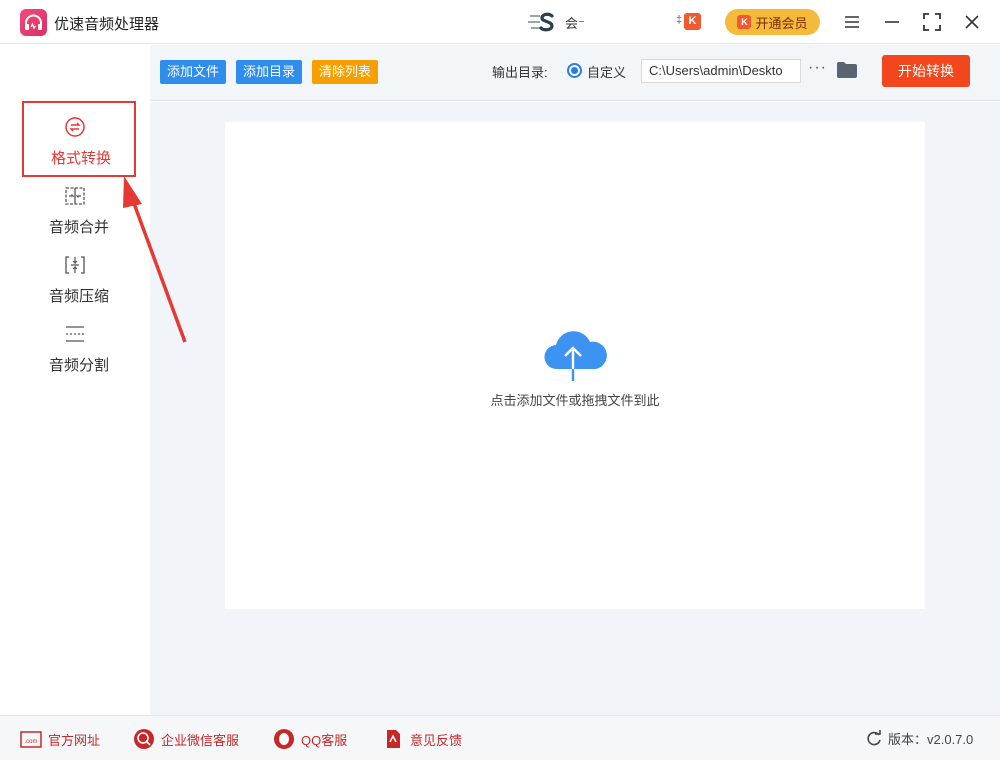  I want to click on k-logo-icon: K, so click(692, 21).